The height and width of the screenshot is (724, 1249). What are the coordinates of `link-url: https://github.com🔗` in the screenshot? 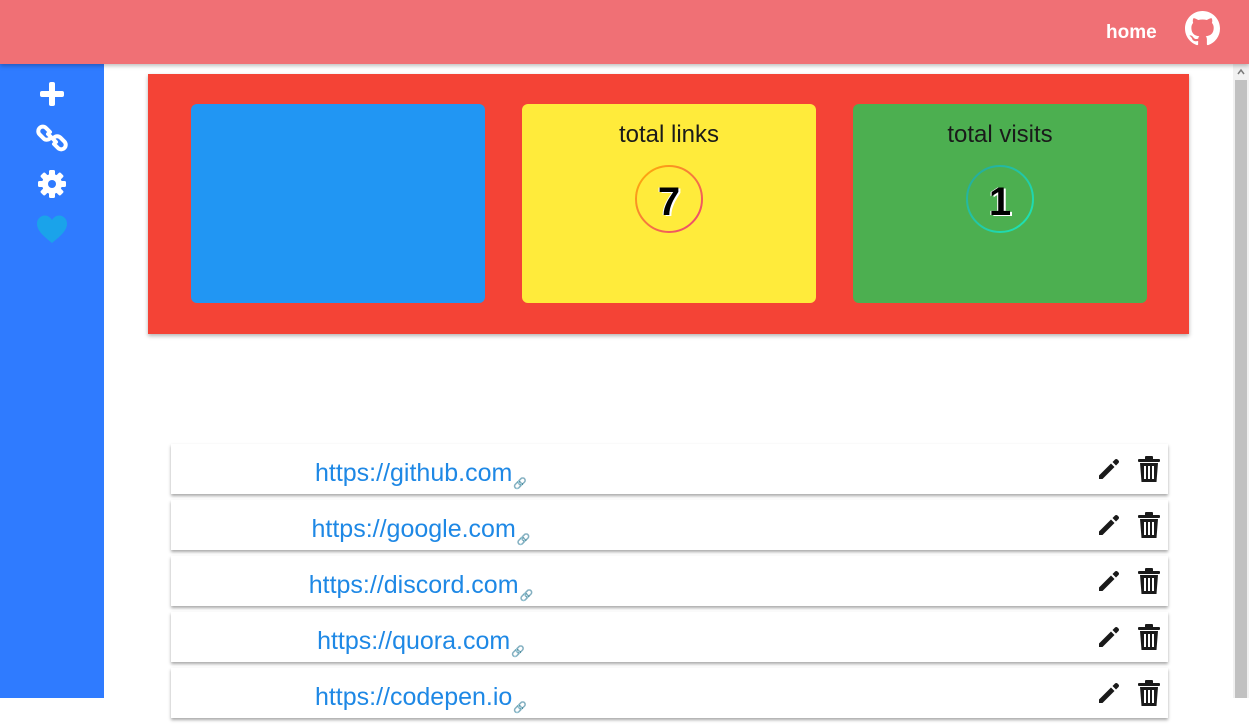 It's located at (421, 474).